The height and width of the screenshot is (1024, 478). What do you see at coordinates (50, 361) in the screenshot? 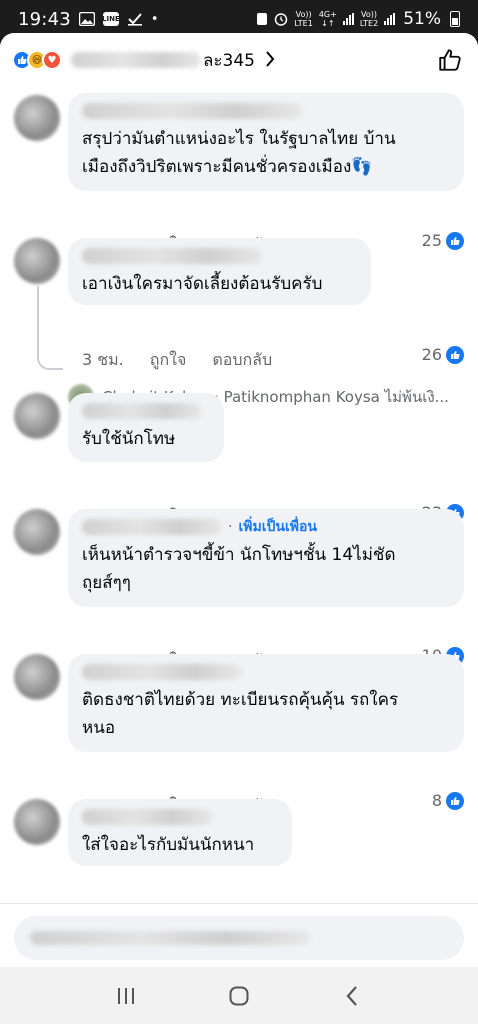
I see `thread-elbow` at bounding box center [50, 361].